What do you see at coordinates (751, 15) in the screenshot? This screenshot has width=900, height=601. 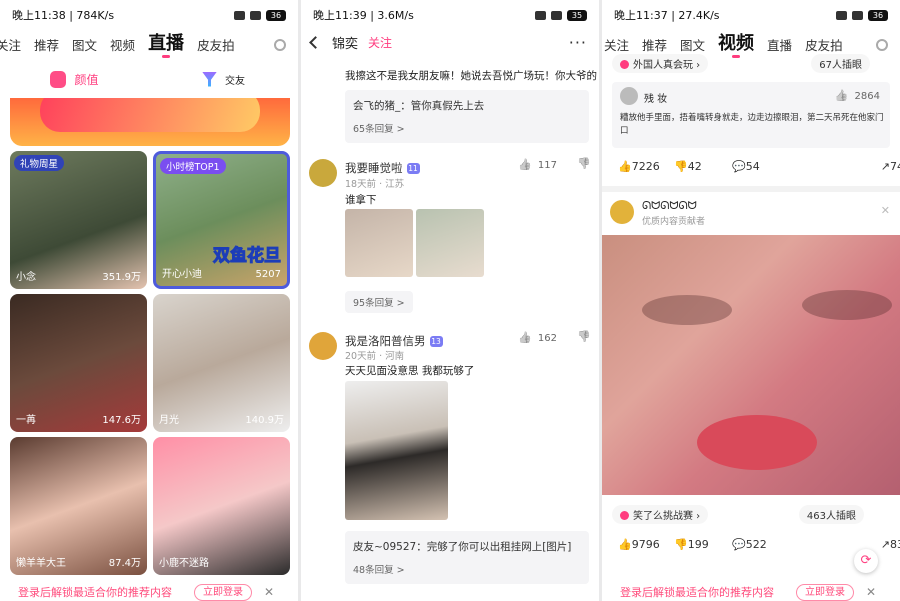 I see `status-bar: 晚上11:37 | 27.4K/s 36` at bounding box center [751, 15].